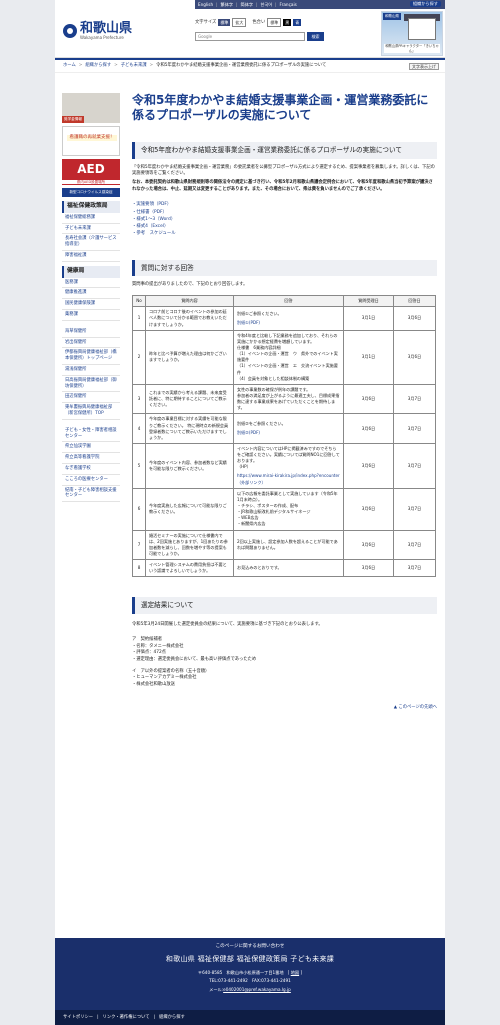 Image resolution: width=500 pixels, height=1025 pixels. What do you see at coordinates (227, 5) in the screenshot?
I see `lang-traditional-chinese: 繁体字` at bounding box center [227, 5].